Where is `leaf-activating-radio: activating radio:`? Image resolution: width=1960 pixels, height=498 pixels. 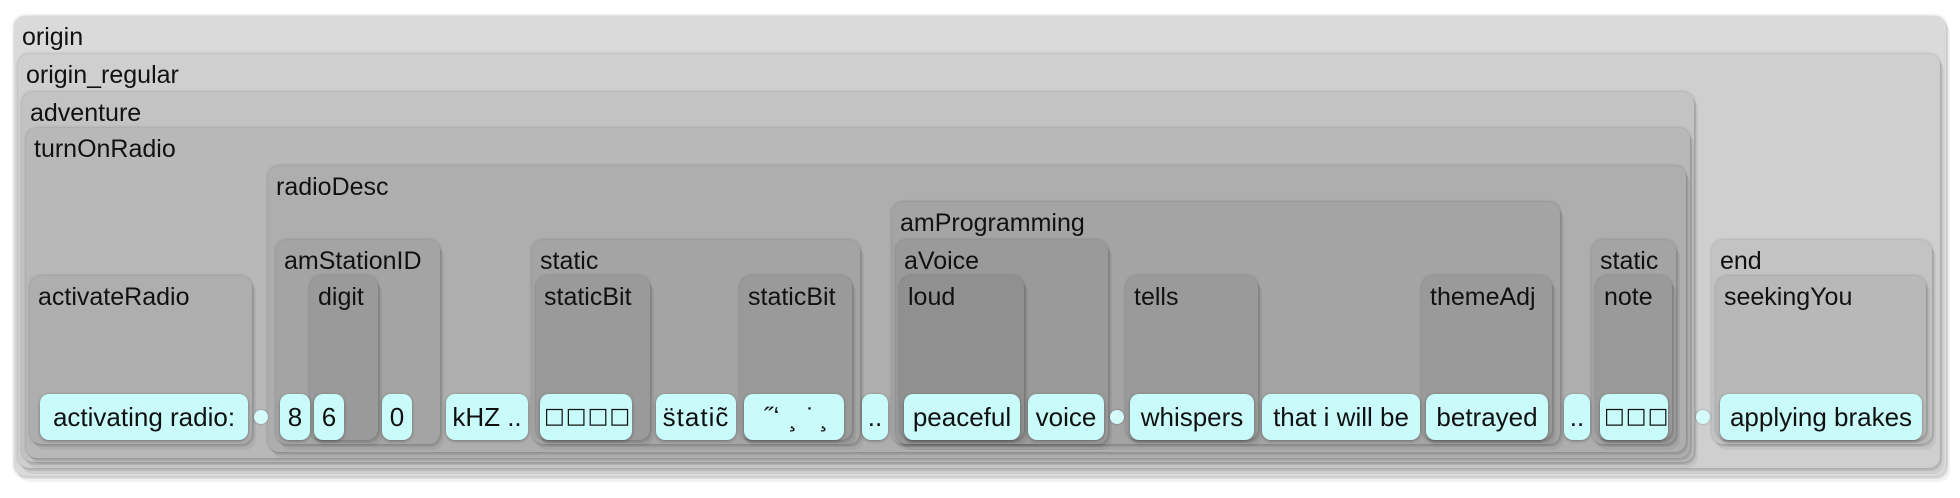 leaf-activating-radio: activating radio: is located at coordinates (144, 417).